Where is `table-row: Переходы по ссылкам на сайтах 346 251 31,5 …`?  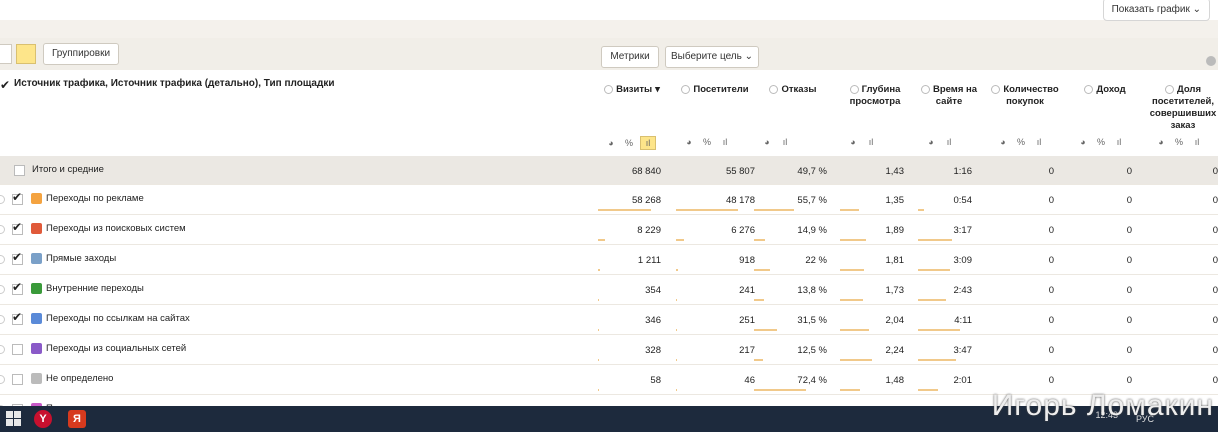
table-row: Переходы по ссылкам на сайтах 346 251 31,5 … is located at coordinates (609, 320).